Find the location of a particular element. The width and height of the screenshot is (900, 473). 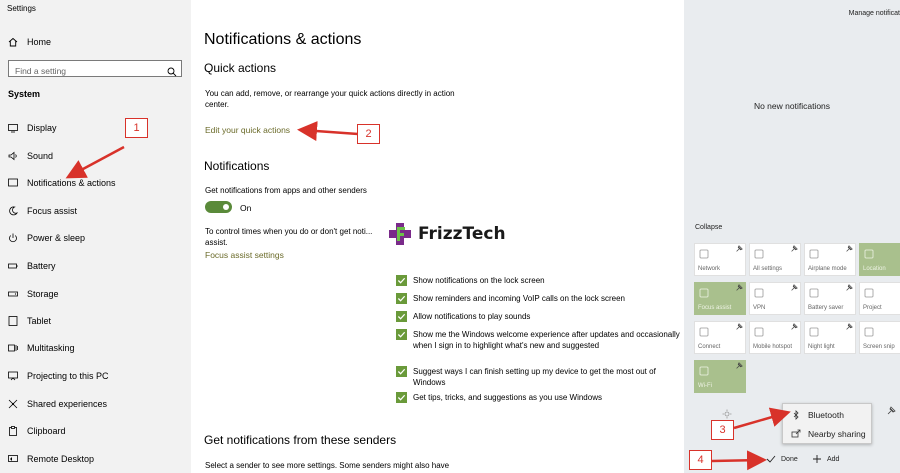

sidebar-item-projecting: Projecting to this PC is located at coordinates (58, 376).